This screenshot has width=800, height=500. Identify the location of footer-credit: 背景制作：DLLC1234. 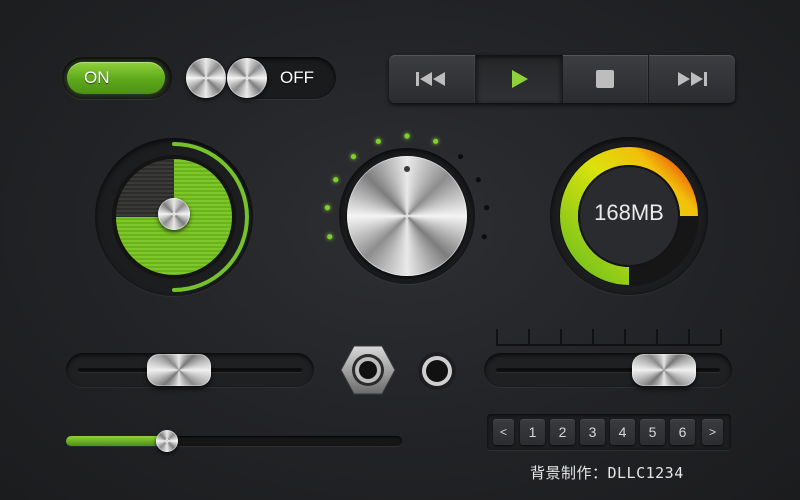
(607, 473).